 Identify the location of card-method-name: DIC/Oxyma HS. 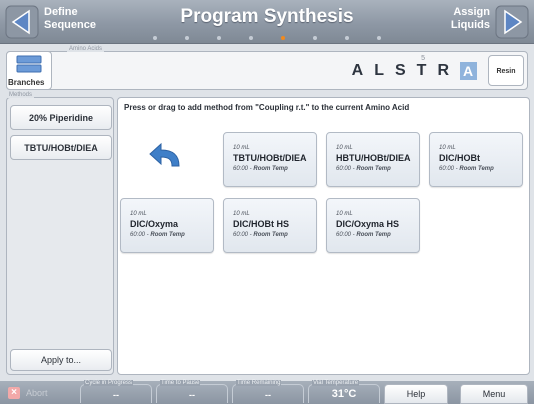
(368, 224).